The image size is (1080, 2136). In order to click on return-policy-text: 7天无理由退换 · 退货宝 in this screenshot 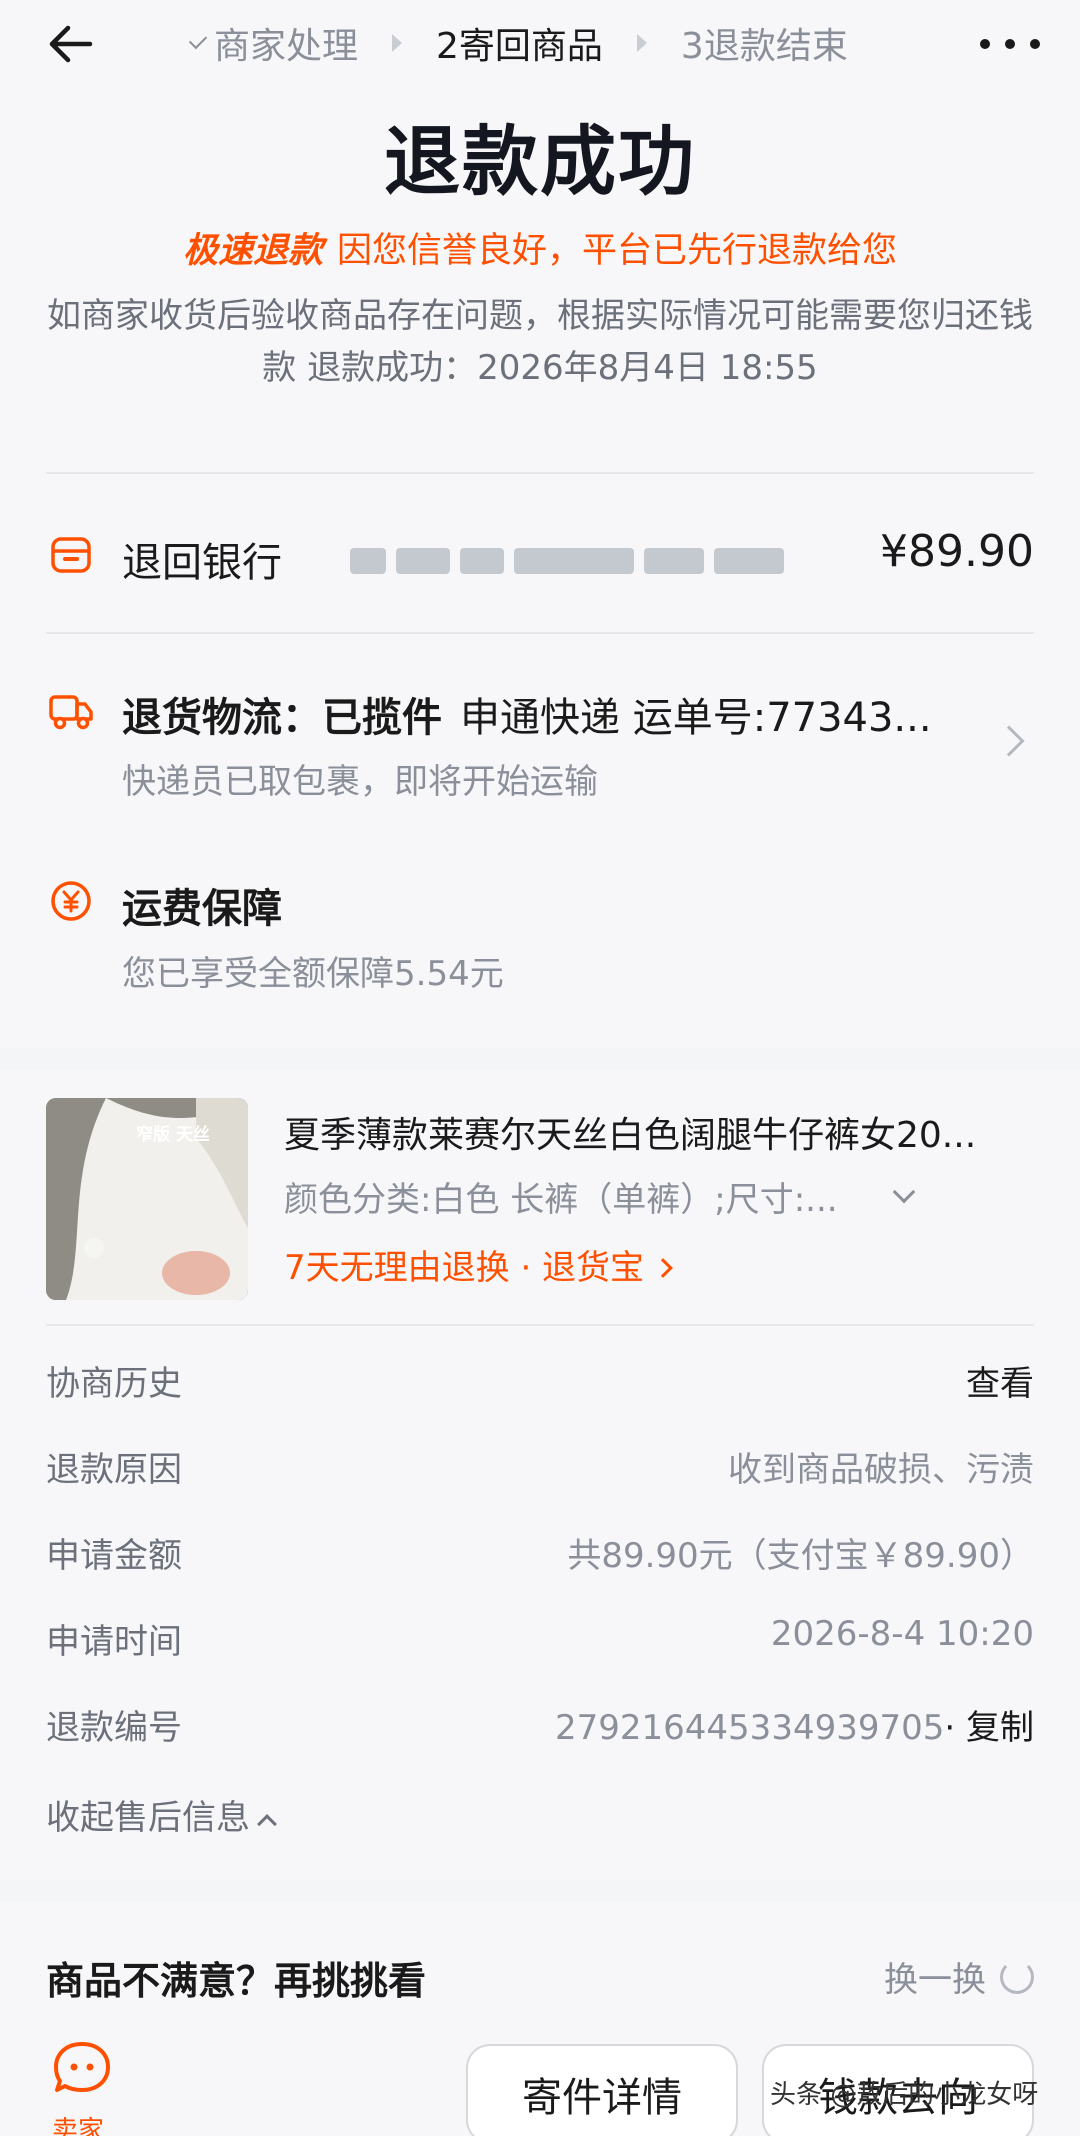, I will do `click(464, 1268)`.